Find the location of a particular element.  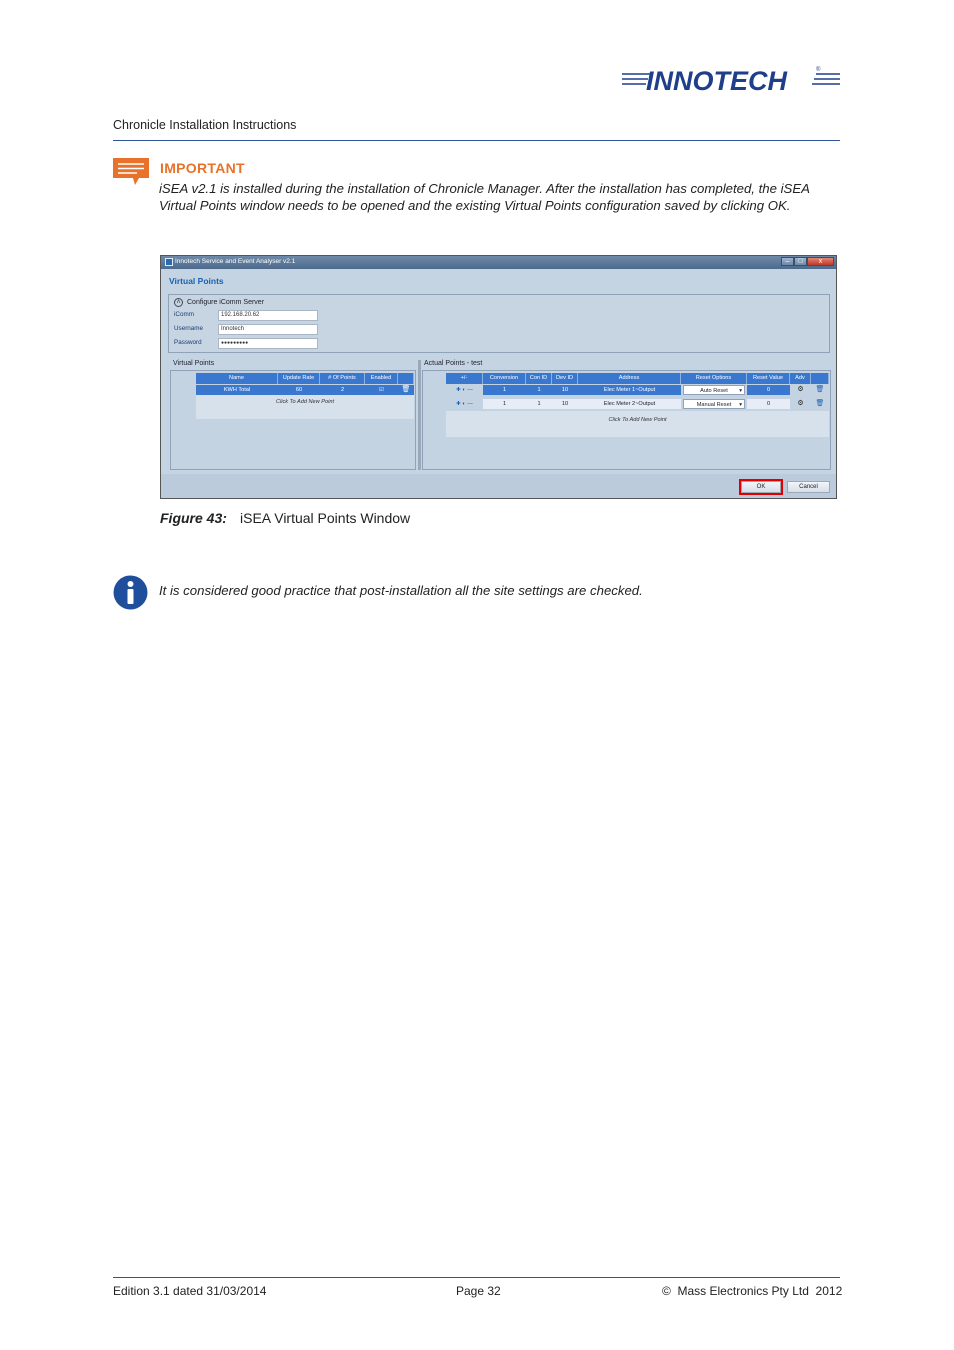

column-header-conversion: Conversion is located at coordinates (504, 378).